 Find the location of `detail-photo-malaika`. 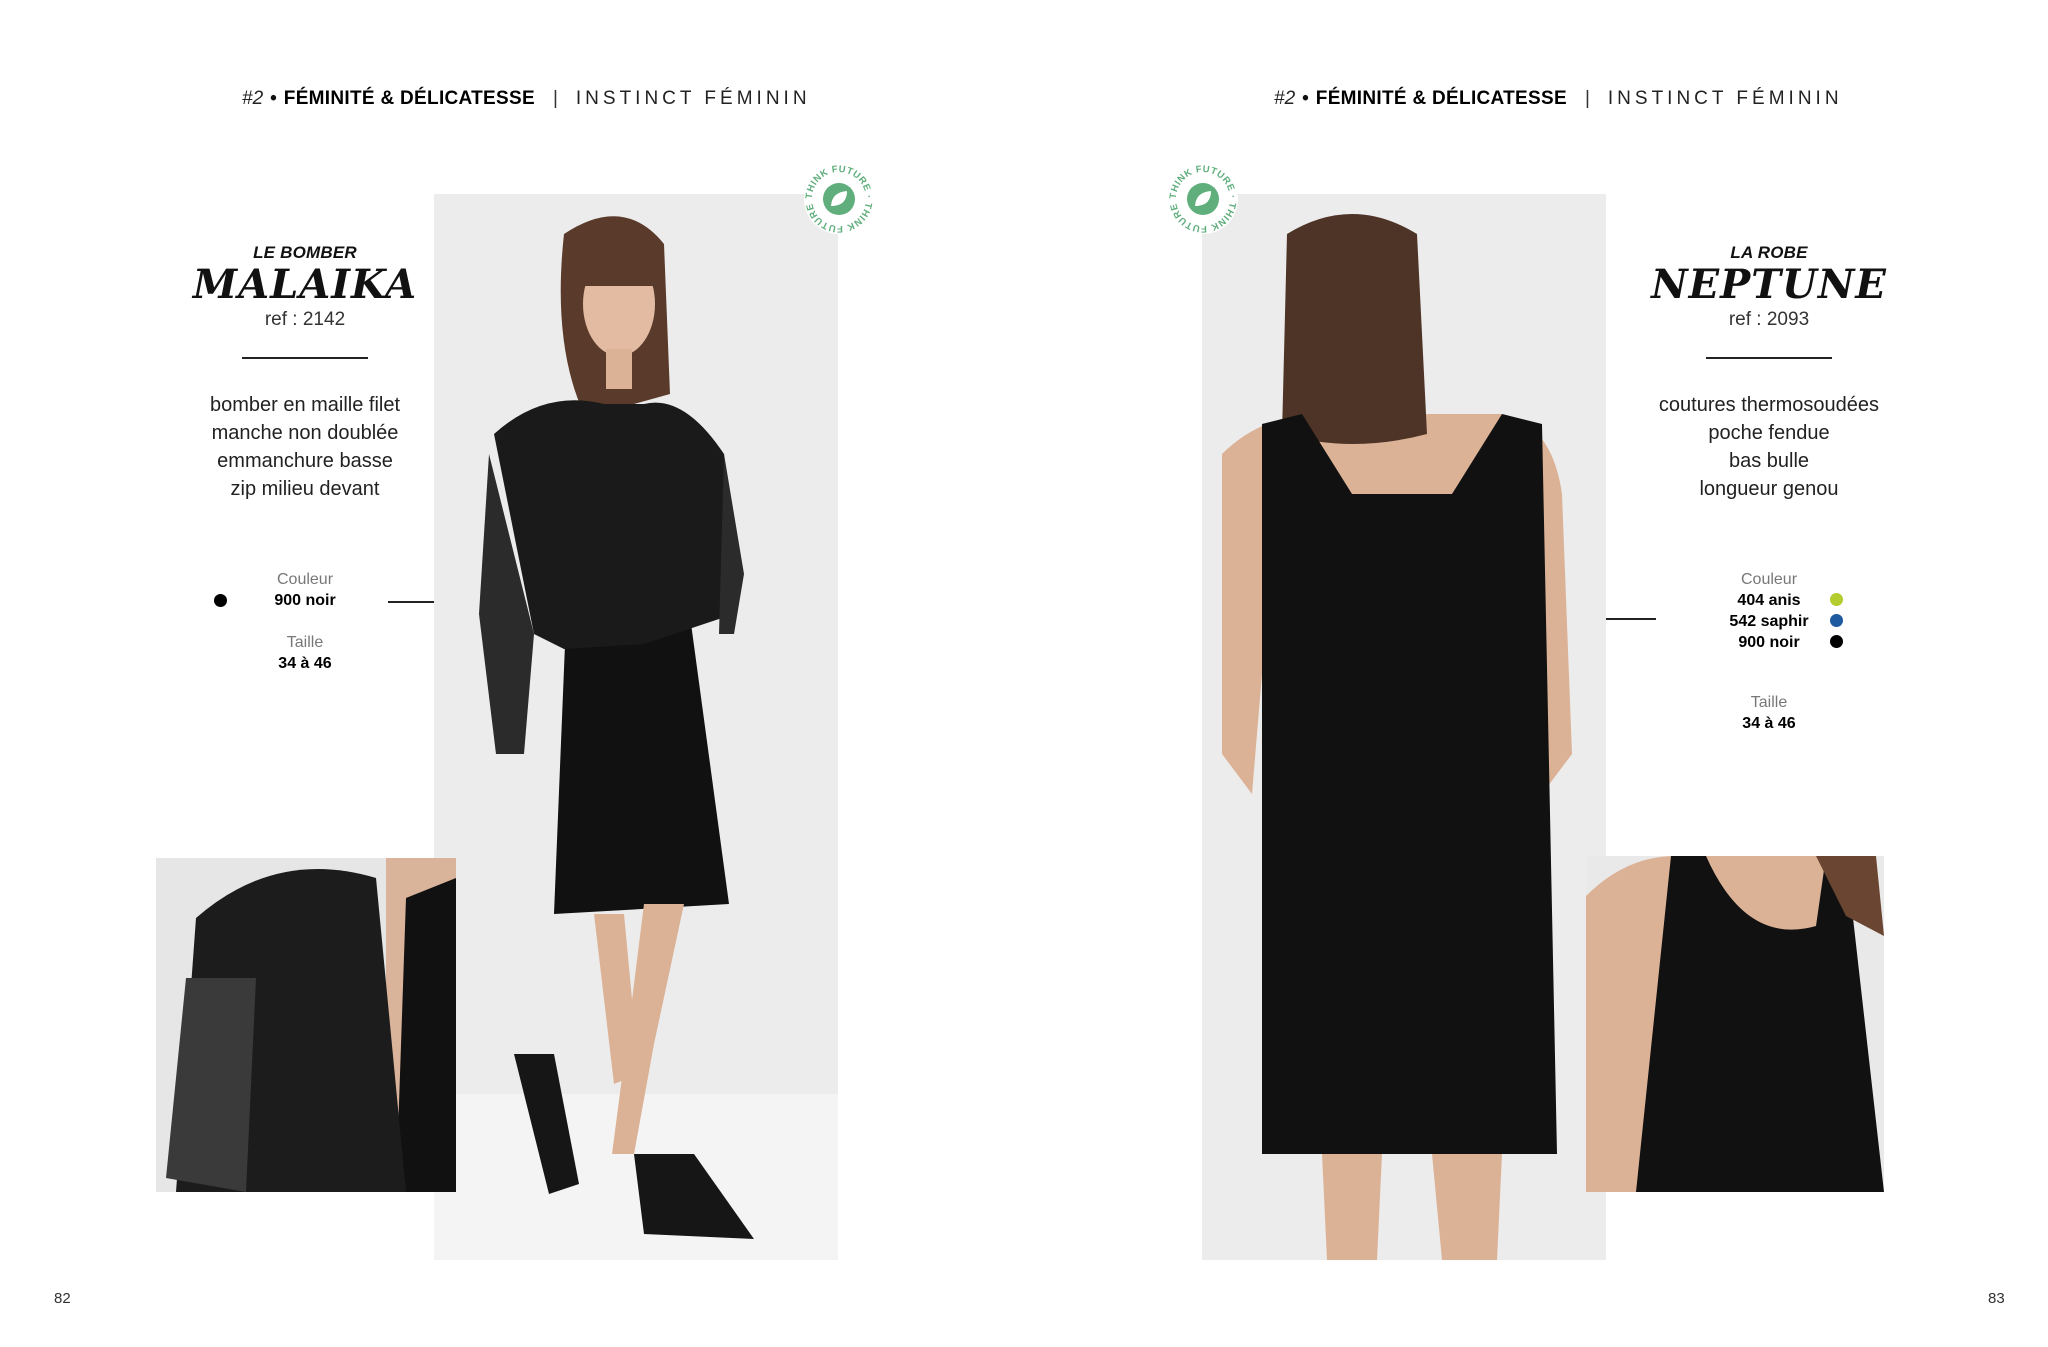

detail-photo-malaika is located at coordinates (306, 1025).